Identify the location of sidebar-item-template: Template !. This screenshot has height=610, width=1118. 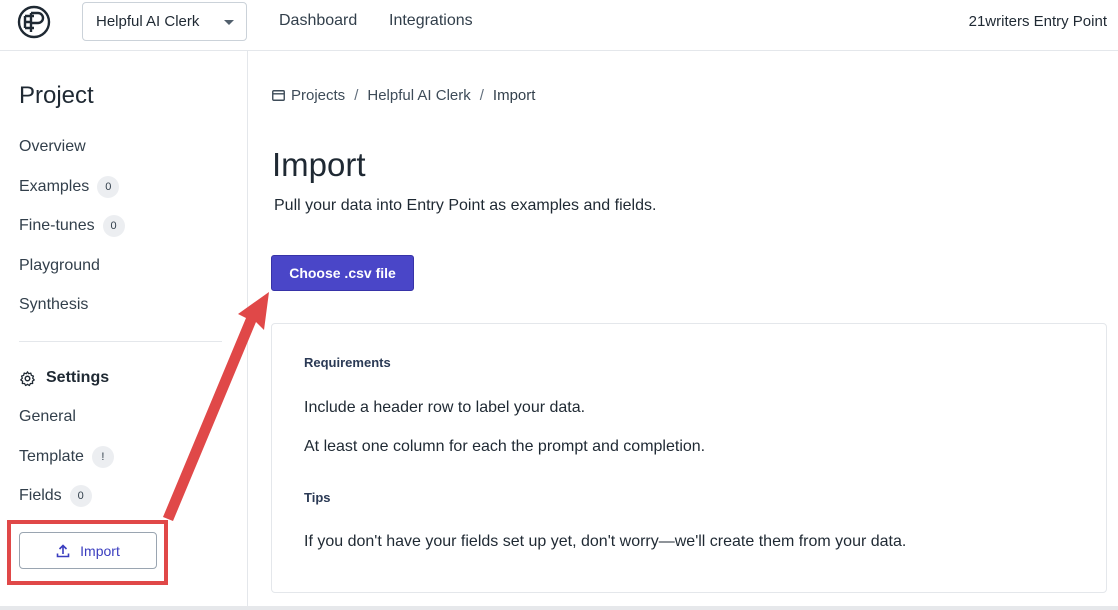
(66, 457).